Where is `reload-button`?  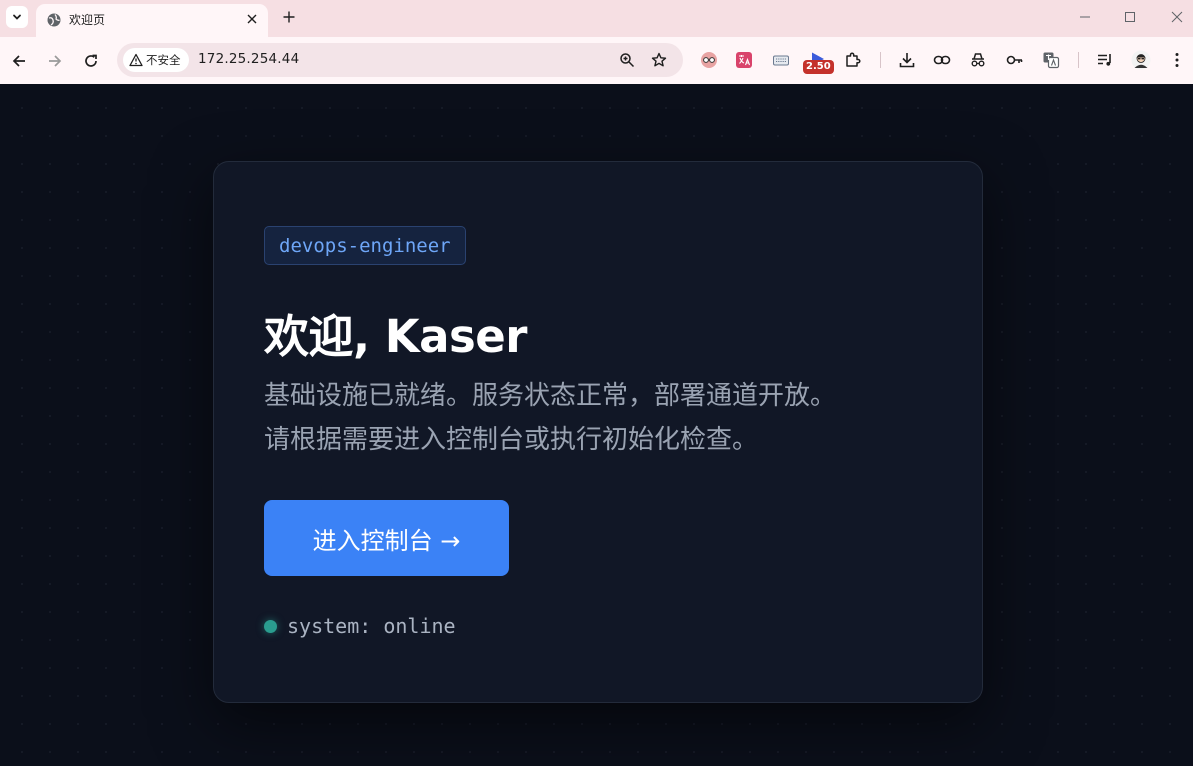
reload-button is located at coordinates (91, 61).